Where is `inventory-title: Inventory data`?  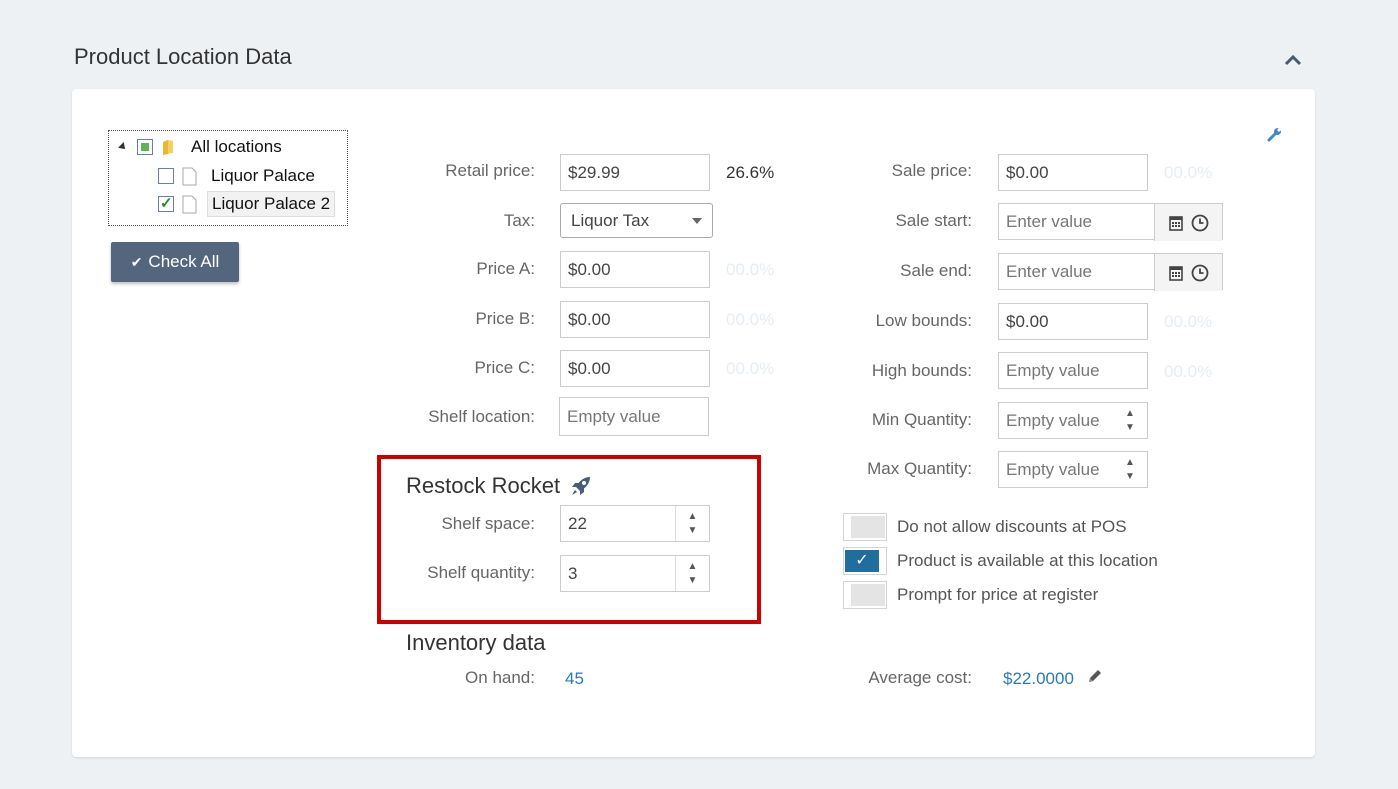
inventory-title: Inventory data is located at coordinates (476, 642).